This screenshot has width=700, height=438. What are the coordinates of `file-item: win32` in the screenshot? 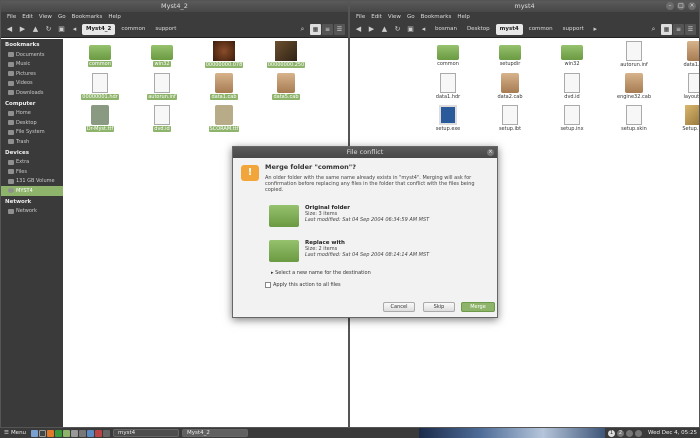 It's located at (572, 54).